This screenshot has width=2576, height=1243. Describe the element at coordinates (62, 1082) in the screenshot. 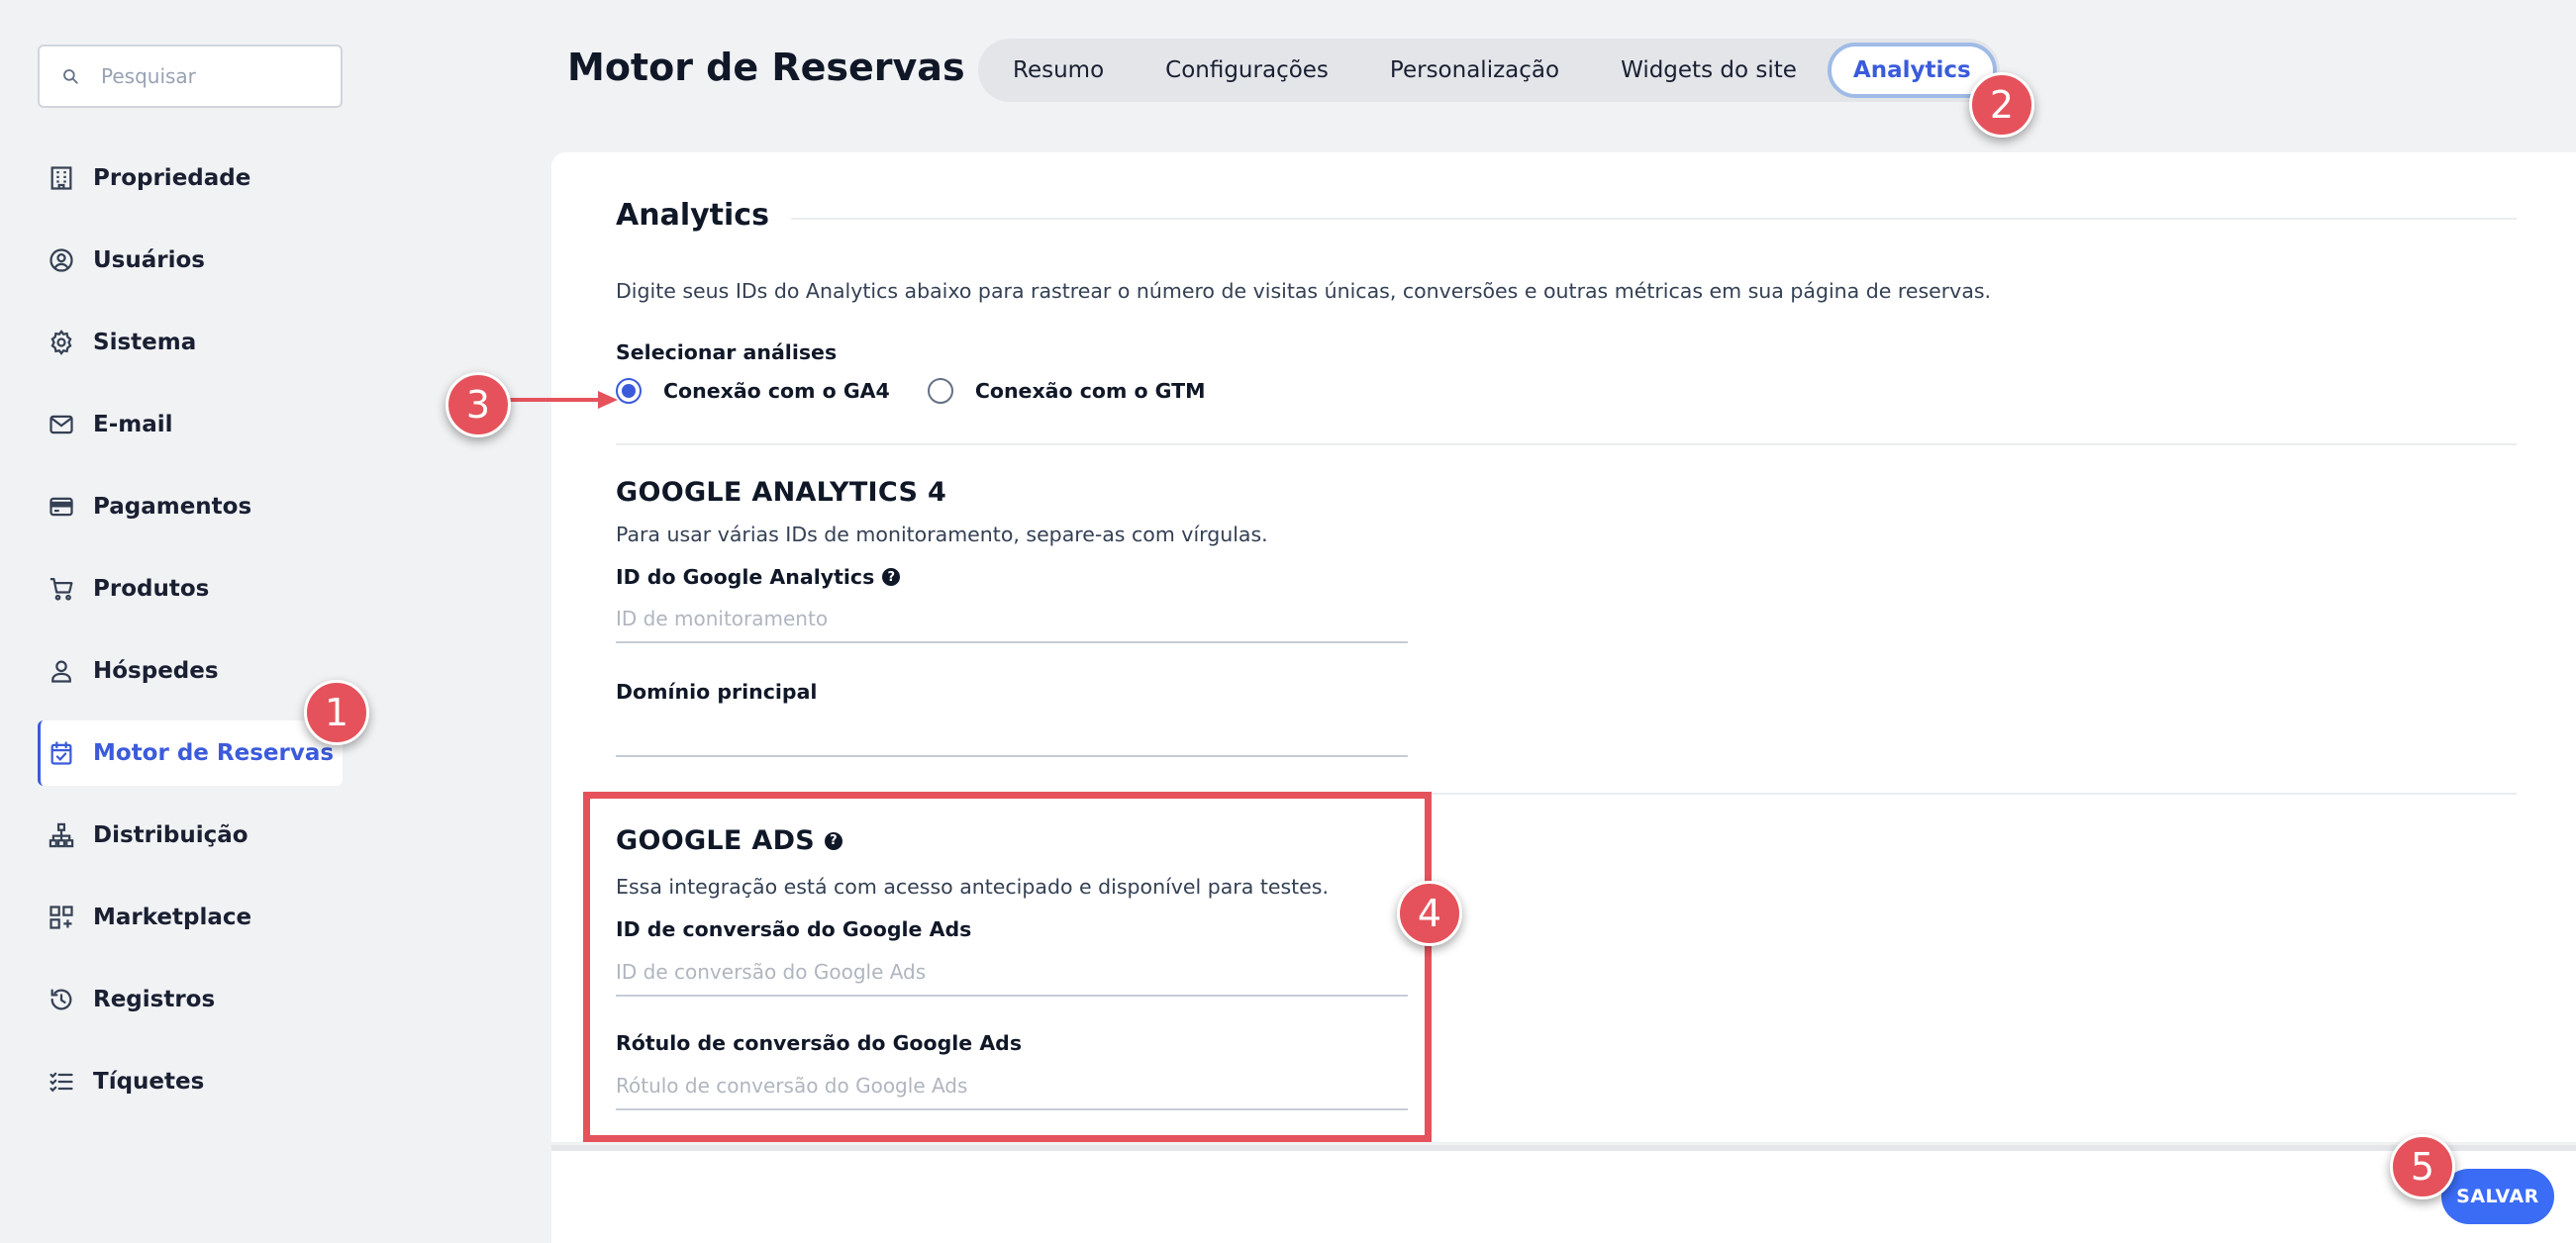

I see `checklist-icon` at that location.